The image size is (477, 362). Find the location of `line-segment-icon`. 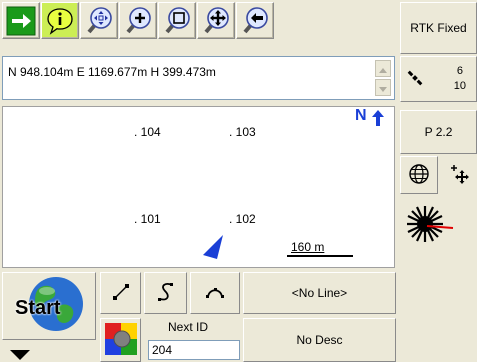

line-segment-icon is located at coordinates (121, 293).